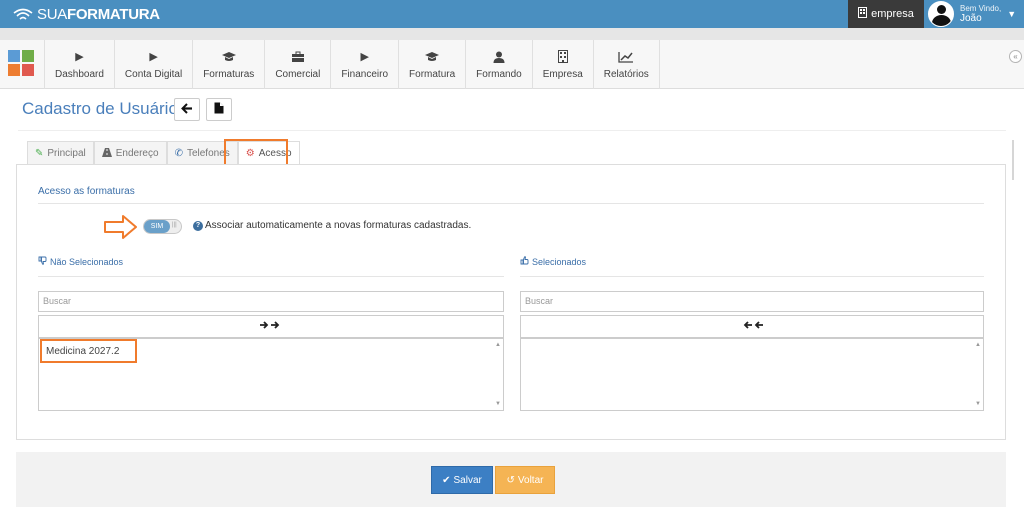  I want to click on nav-item-comercial: Comercial, so click(297, 64).